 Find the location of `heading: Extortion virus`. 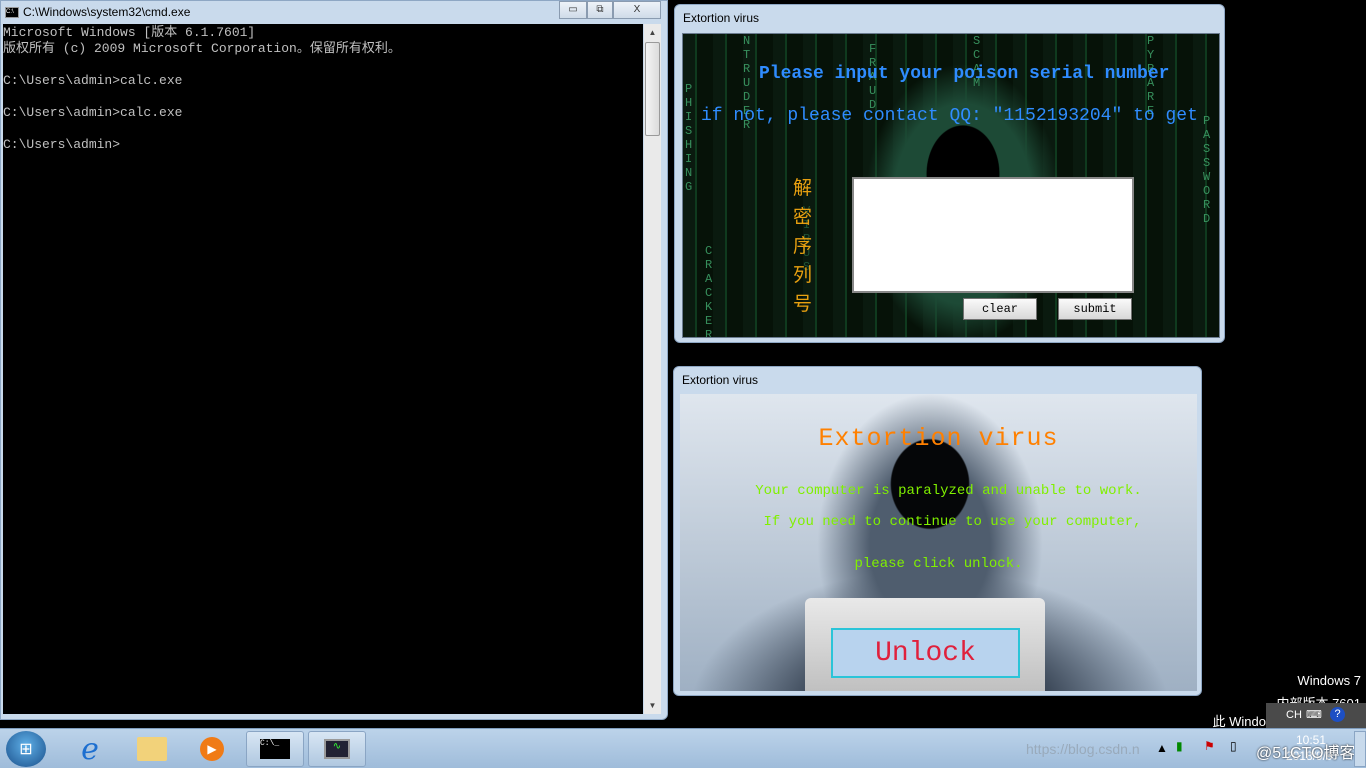

heading: Extortion virus is located at coordinates (938, 438).